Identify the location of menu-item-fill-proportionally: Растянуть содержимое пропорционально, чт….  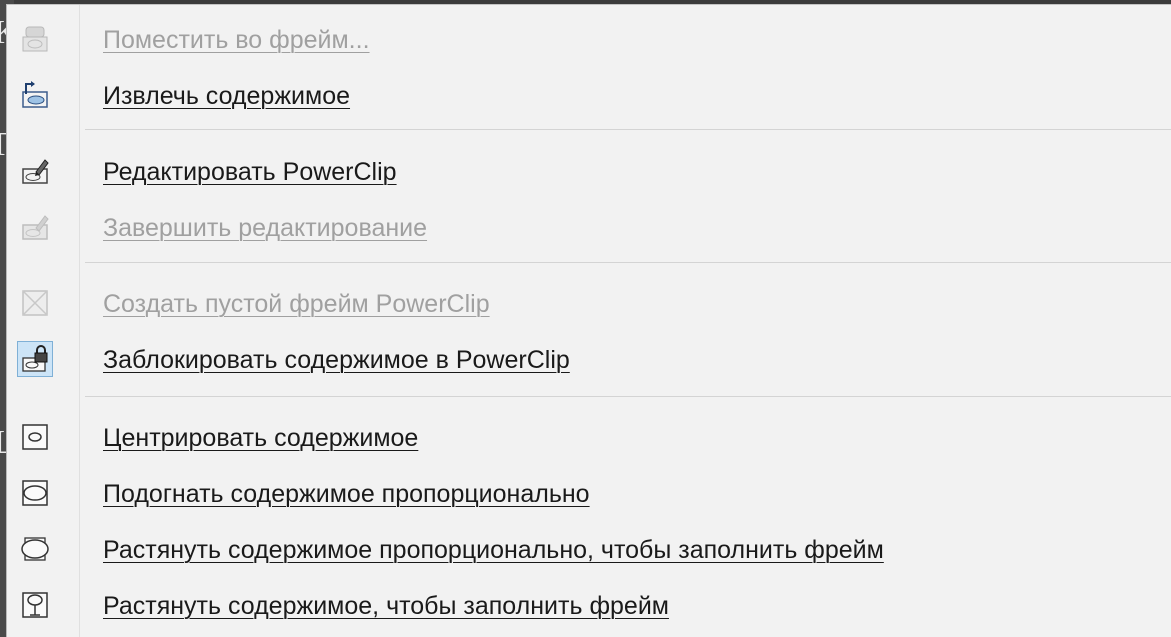
(589, 550).